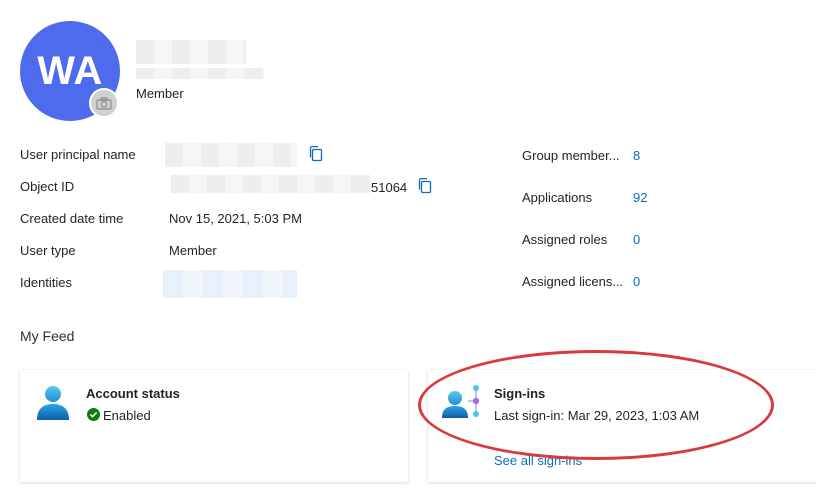 The width and height of the screenshot is (816, 496). Describe the element at coordinates (53, 403) in the screenshot. I see `user-icon` at that location.